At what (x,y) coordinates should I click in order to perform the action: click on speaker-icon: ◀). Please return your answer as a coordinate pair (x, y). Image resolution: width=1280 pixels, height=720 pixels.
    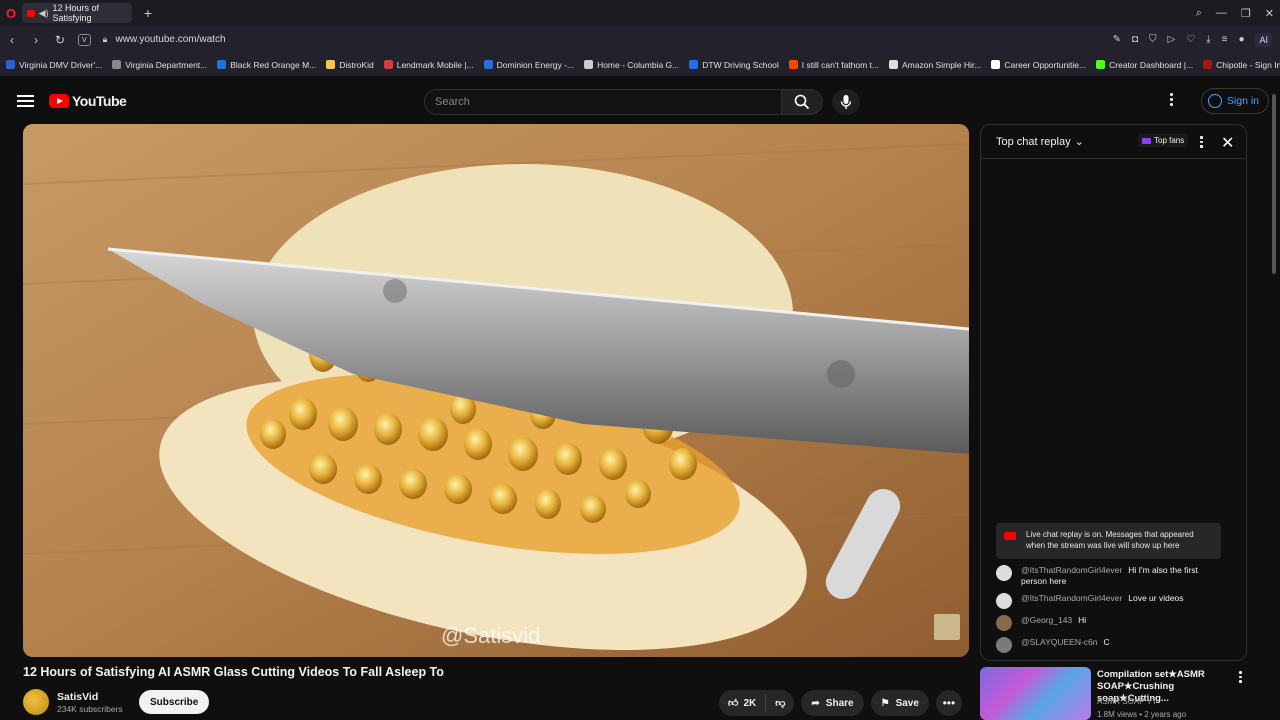
    Looking at the image, I should click on (44, 13).